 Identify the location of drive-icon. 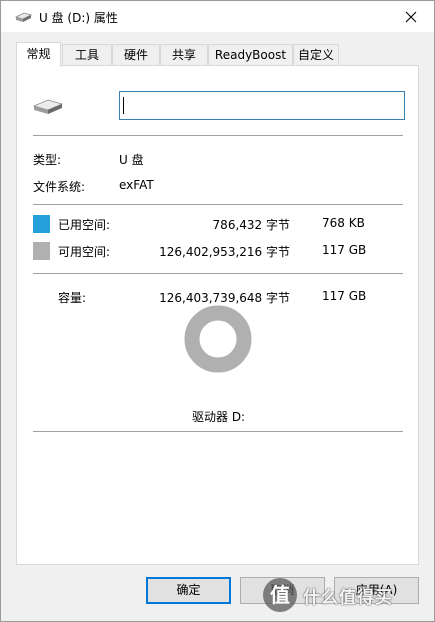
(48, 106).